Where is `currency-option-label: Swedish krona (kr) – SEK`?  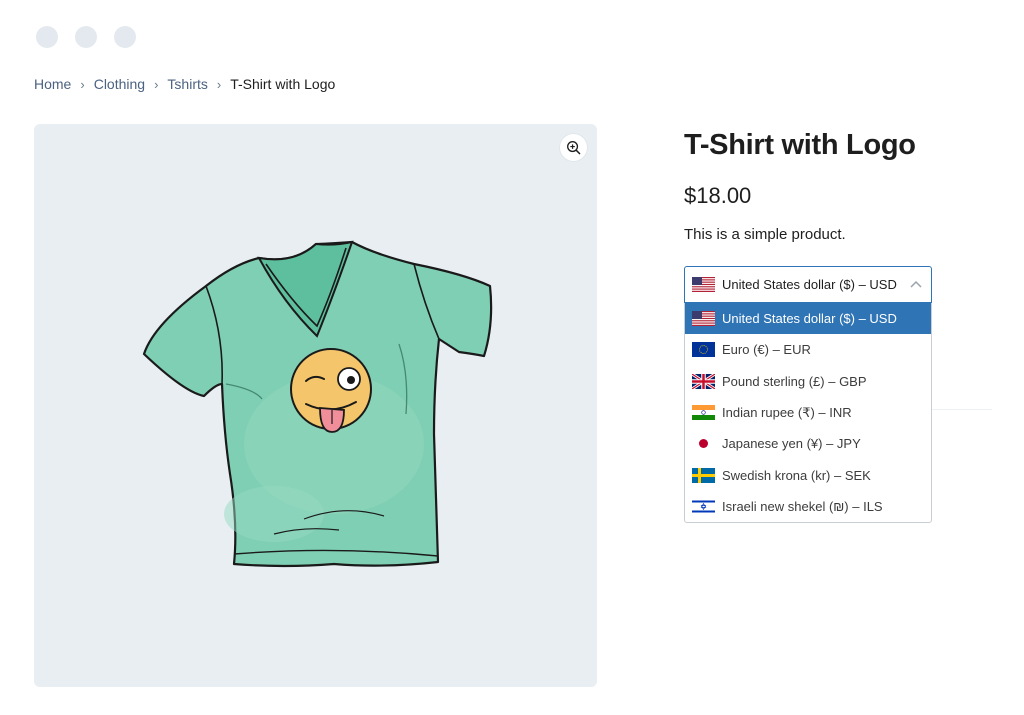 currency-option-label: Swedish krona (kr) – SEK is located at coordinates (796, 475).